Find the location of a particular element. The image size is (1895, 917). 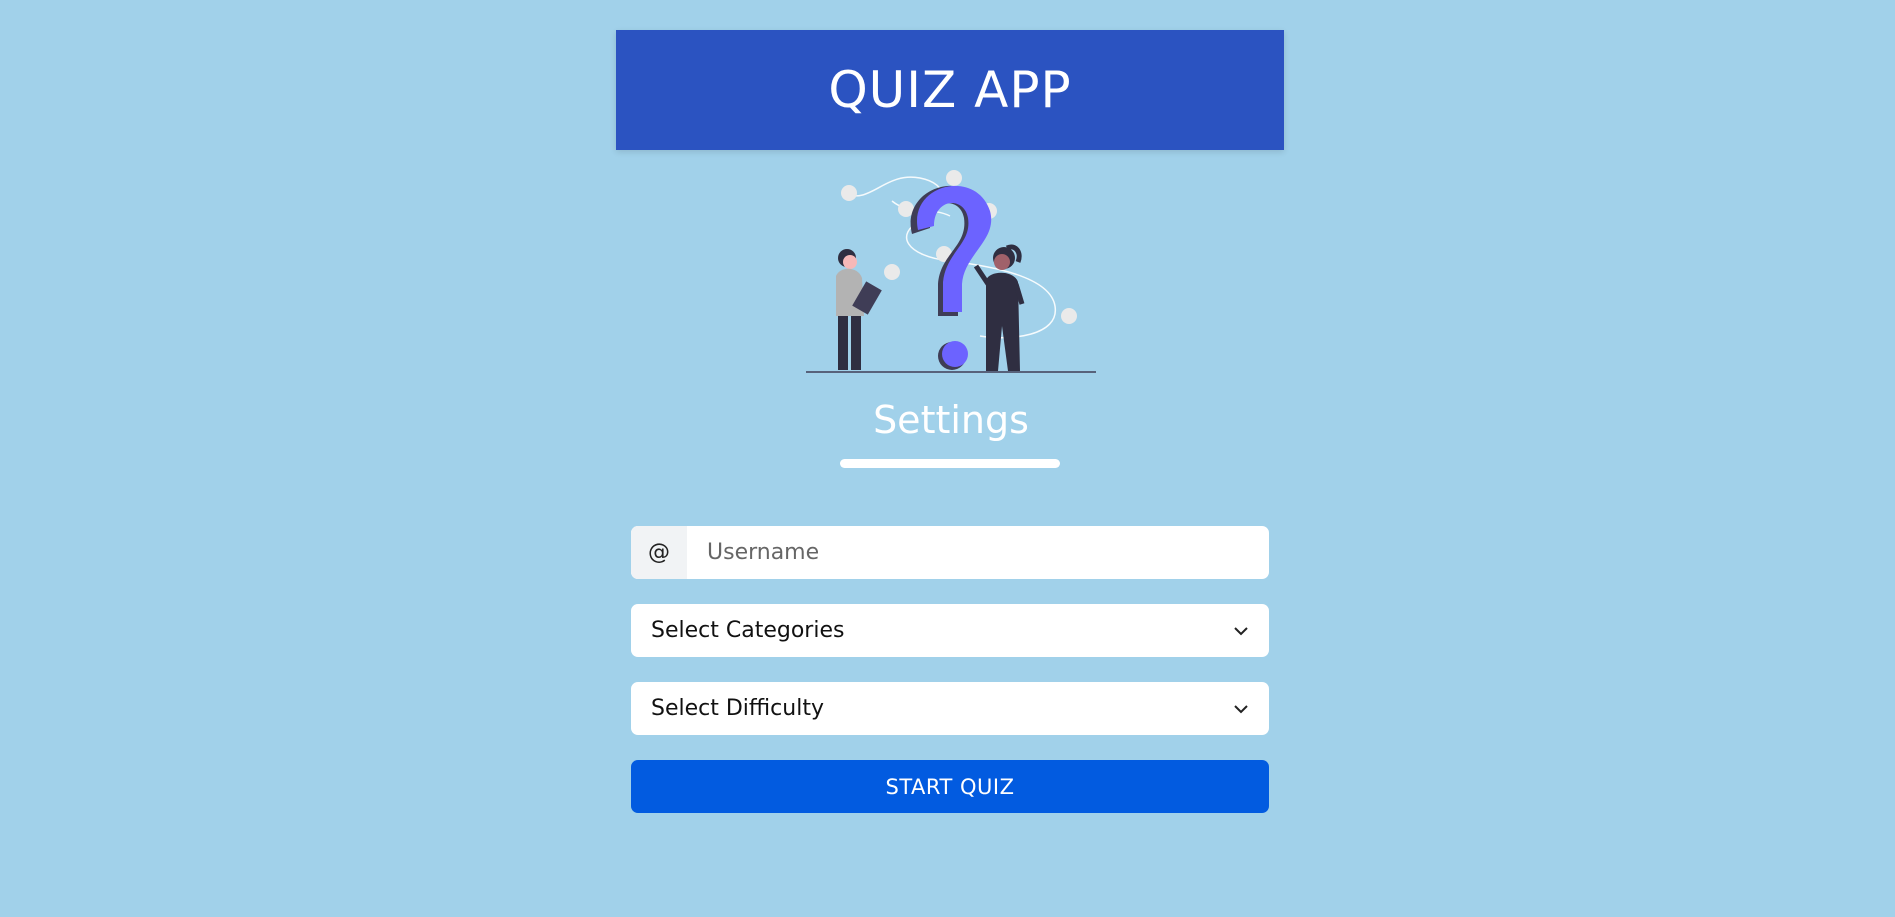

settings-title: Settings is located at coordinates (951, 420).